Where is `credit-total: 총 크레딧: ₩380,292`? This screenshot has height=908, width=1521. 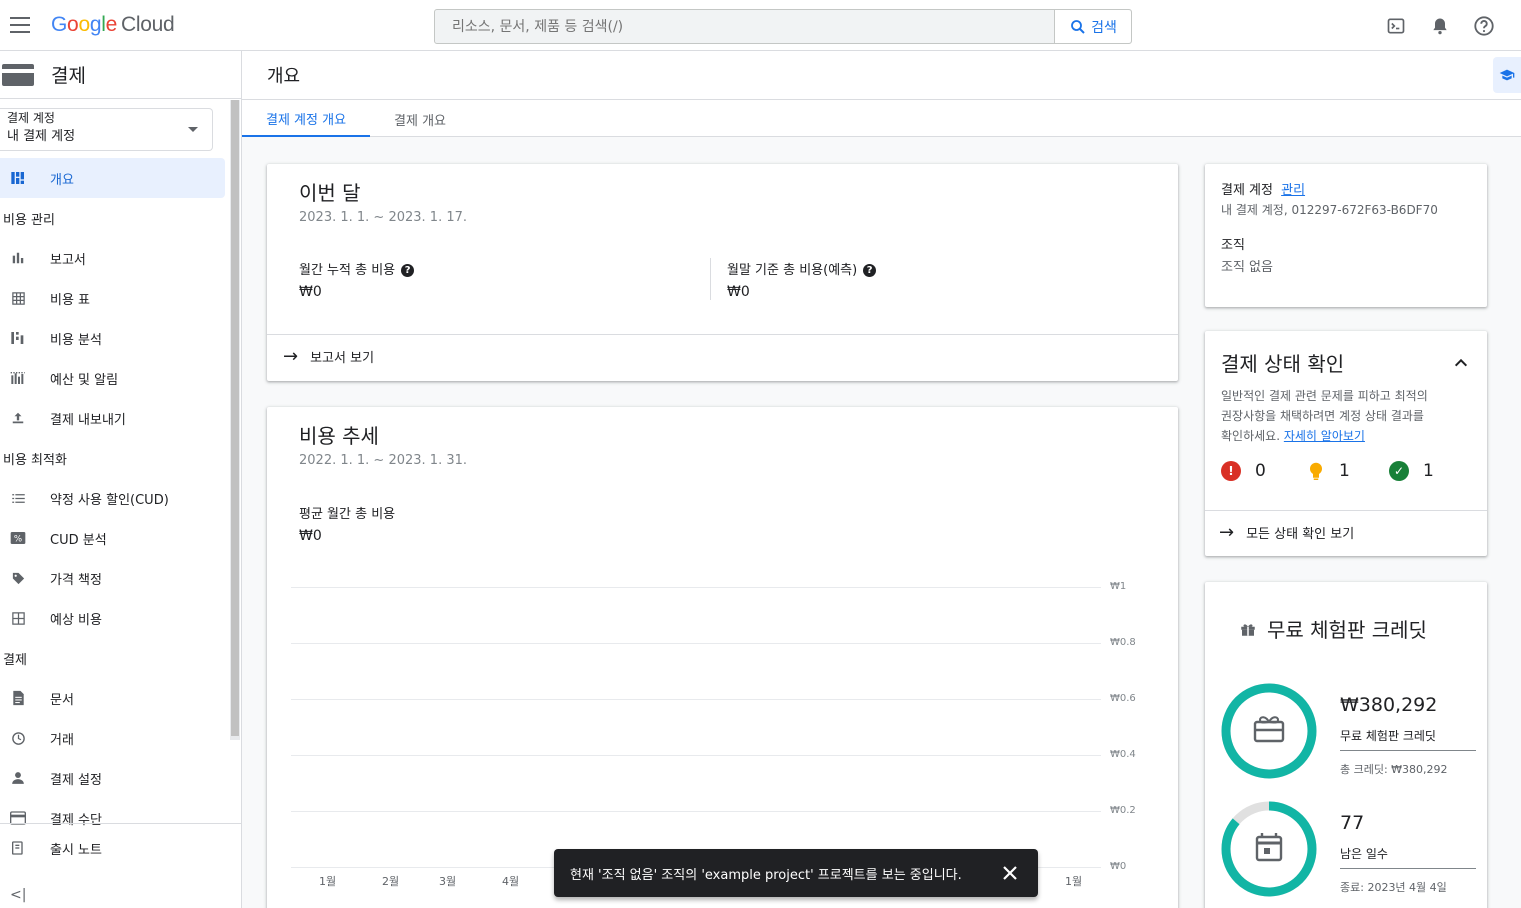
credit-total: 총 크레딧: ₩380,292 is located at coordinates (1394, 769).